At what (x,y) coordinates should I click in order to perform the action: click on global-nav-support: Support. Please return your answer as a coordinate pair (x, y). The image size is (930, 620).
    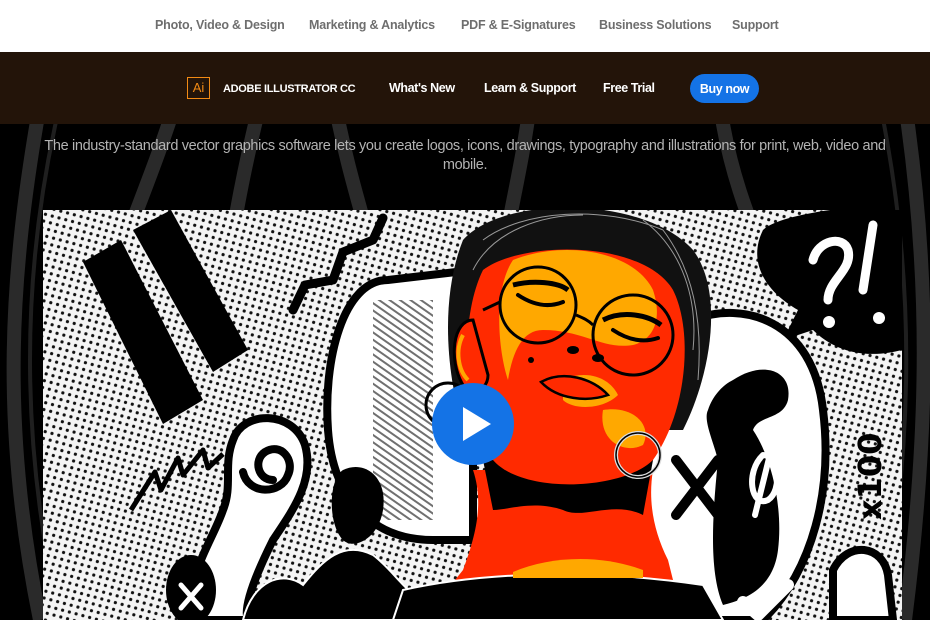
    Looking at the image, I should click on (755, 25).